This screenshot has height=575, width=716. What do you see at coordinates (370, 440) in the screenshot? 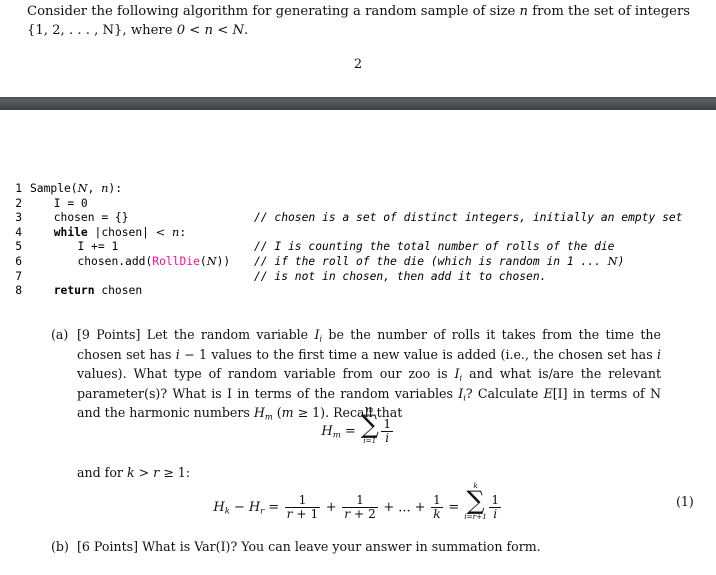
I see `sum-lower-limit: i=1` at bounding box center [370, 440].